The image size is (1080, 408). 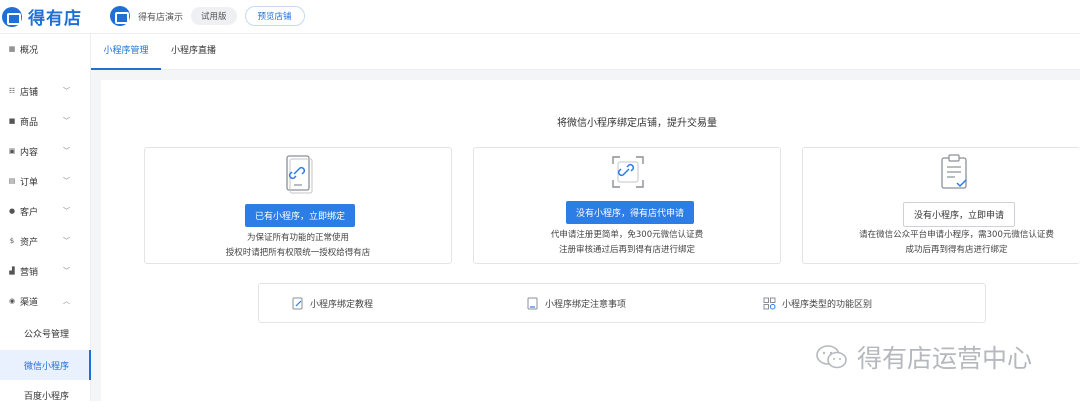 I want to click on logo-icon, so click(x=12, y=16).